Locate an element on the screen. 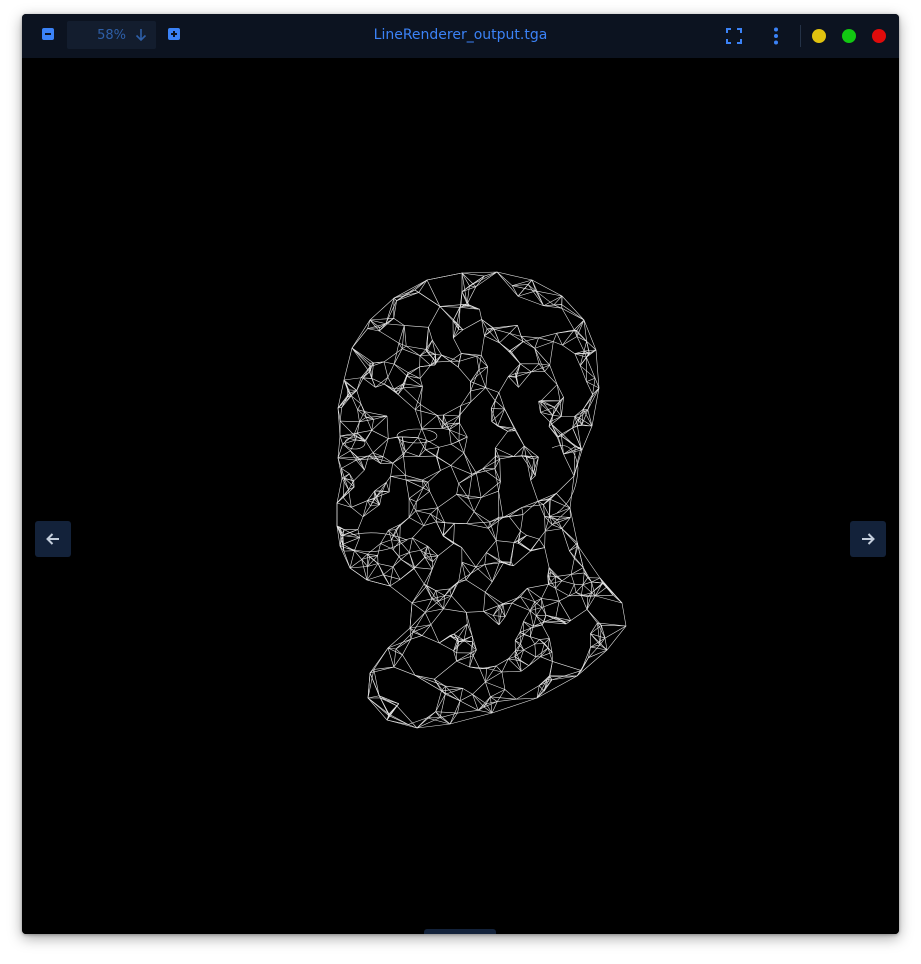  fullscreen-button is located at coordinates (734, 38).